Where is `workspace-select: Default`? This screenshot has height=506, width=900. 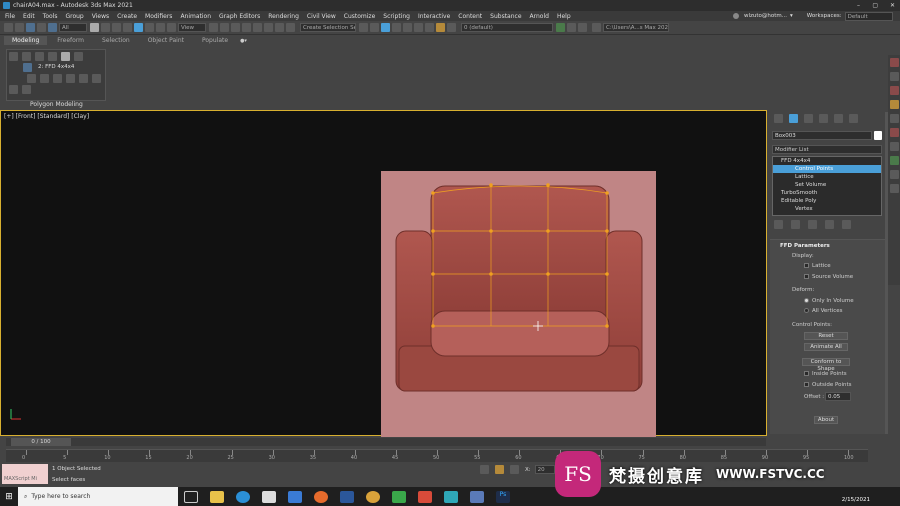
workspace-select: Default is located at coordinates (868, 16).